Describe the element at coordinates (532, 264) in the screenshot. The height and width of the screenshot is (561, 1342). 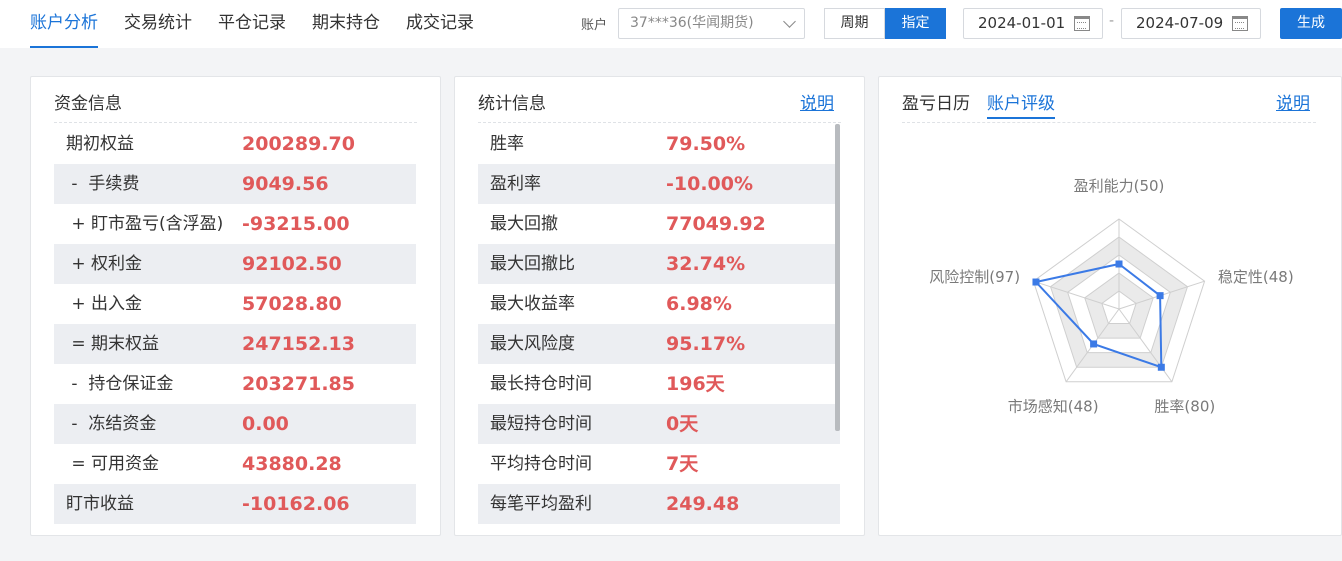
I see `row-label: 最大回撤比` at that location.